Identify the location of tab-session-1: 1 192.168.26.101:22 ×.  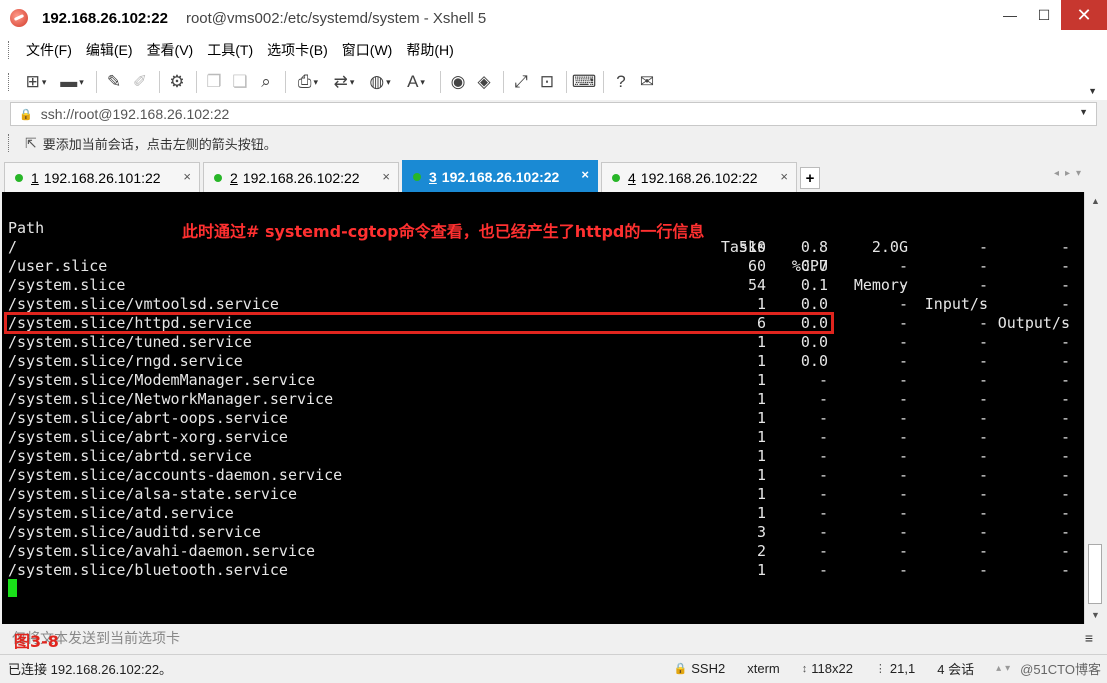
(102, 177).